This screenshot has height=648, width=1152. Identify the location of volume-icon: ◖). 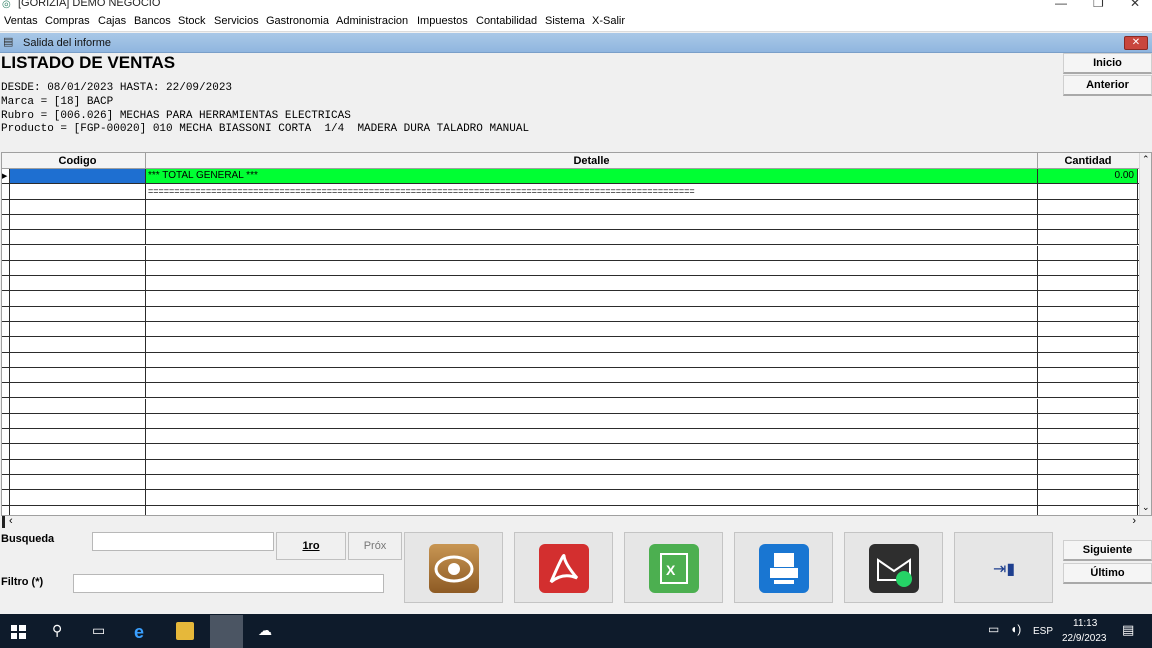
(1019, 631).